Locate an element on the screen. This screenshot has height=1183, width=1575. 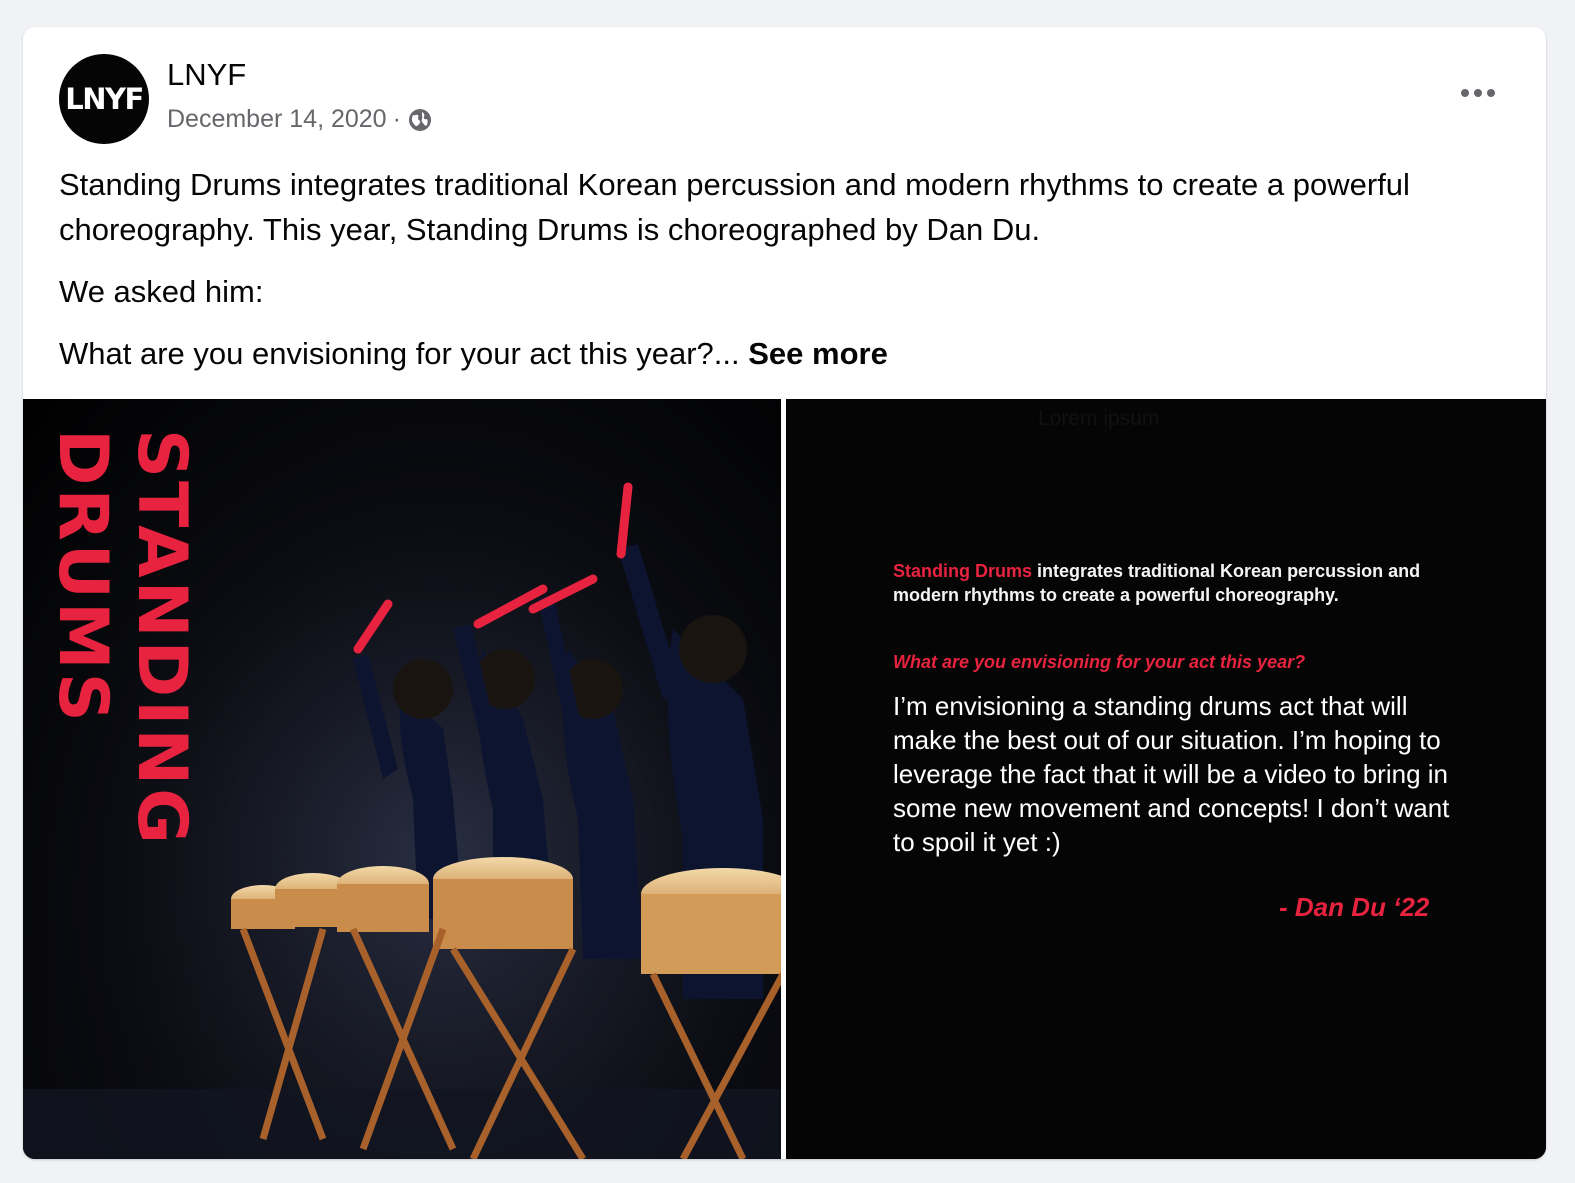
page-avatar: LNYF is located at coordinates (104, 99).